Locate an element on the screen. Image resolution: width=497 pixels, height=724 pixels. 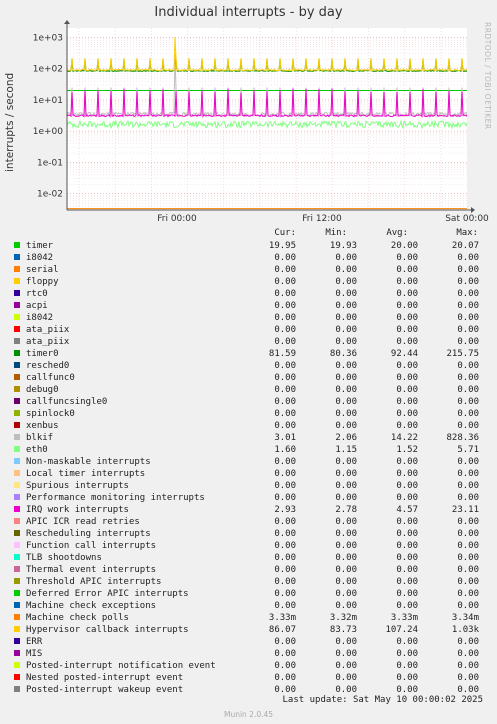
legend-series-name: Non-maskable interrupts is located at coordinates (88, 462).